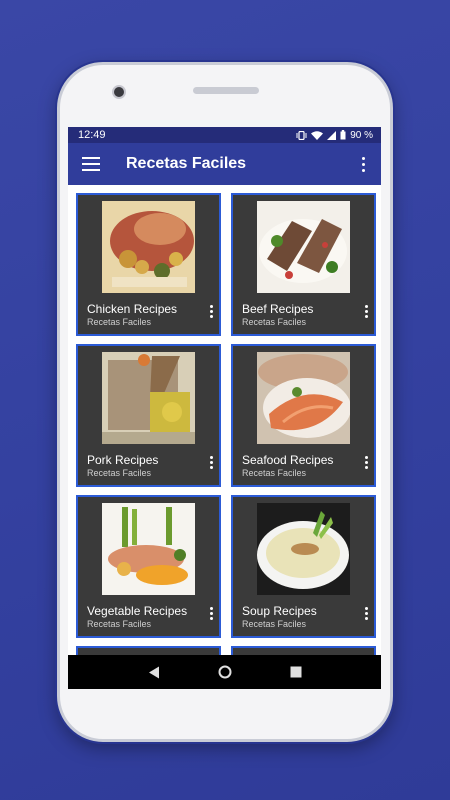 This screenshot has height=800, width=450. Describe the element at coordinates (119, 92) in the screenshot. I see `front-camera` at that location.